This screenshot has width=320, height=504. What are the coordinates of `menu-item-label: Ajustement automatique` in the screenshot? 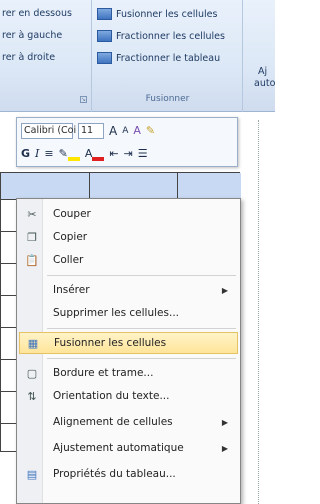 It's located at (118, 448).